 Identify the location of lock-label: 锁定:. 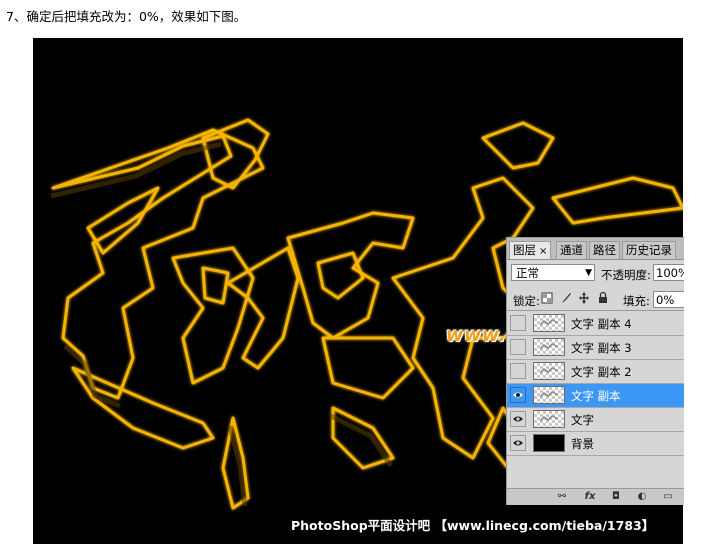
(526, 301).